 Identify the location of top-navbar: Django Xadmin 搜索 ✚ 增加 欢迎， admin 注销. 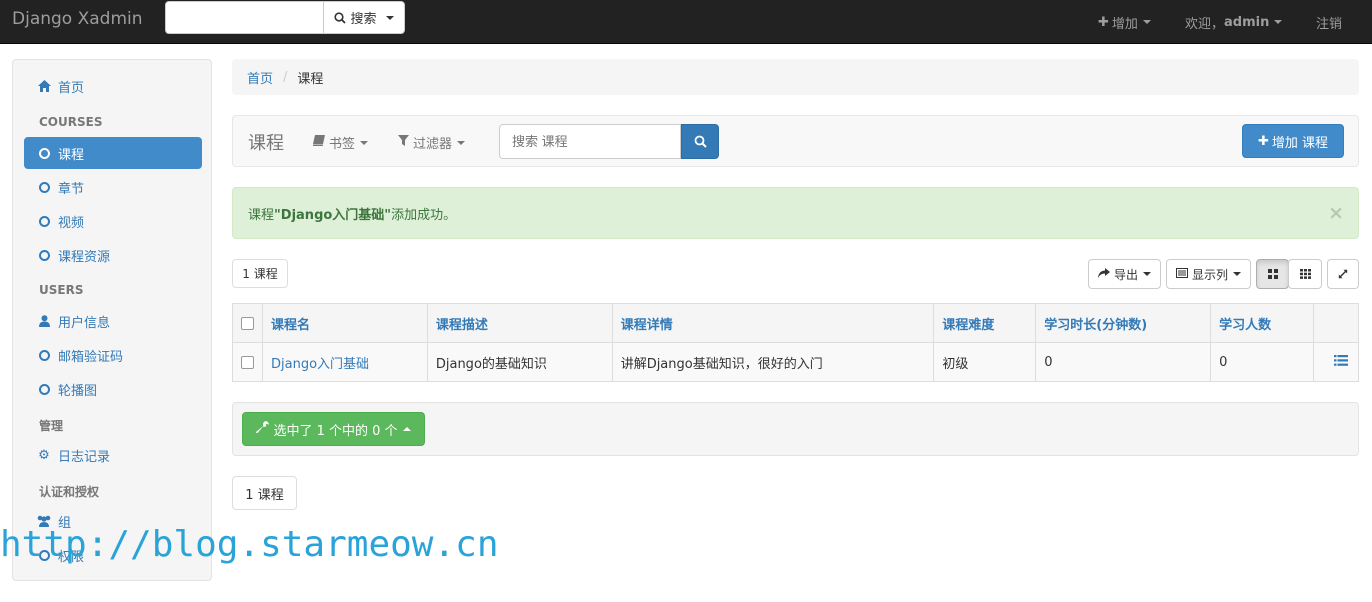
(686, 22).